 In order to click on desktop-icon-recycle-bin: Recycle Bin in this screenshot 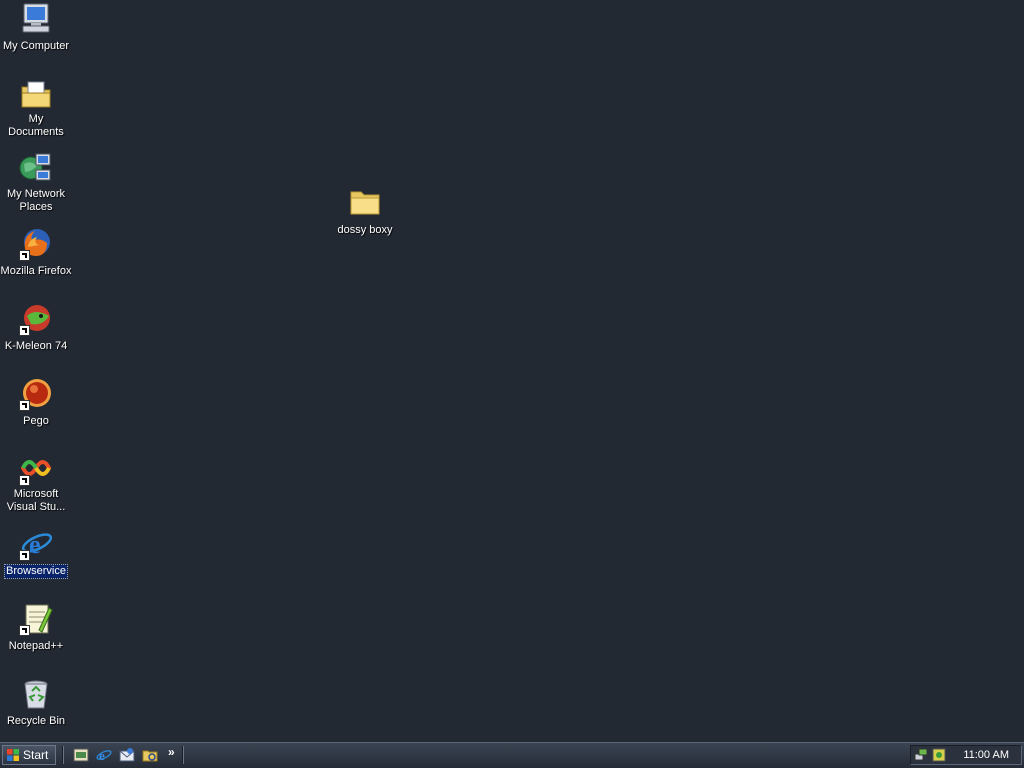, I will do `click(36, 703)`.